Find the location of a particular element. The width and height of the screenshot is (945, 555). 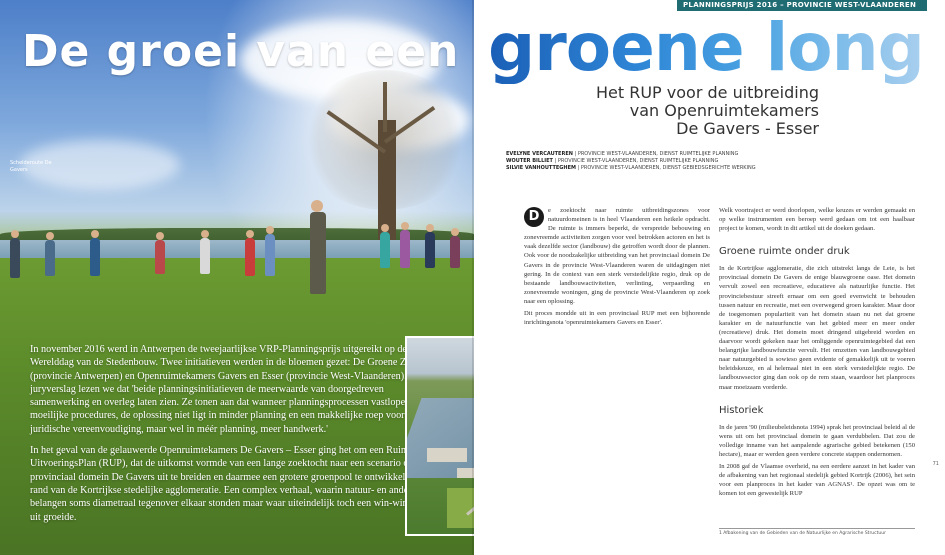

author-name: SILVIE VANHOUTTEGHEM is located at coordinates (541, 168).